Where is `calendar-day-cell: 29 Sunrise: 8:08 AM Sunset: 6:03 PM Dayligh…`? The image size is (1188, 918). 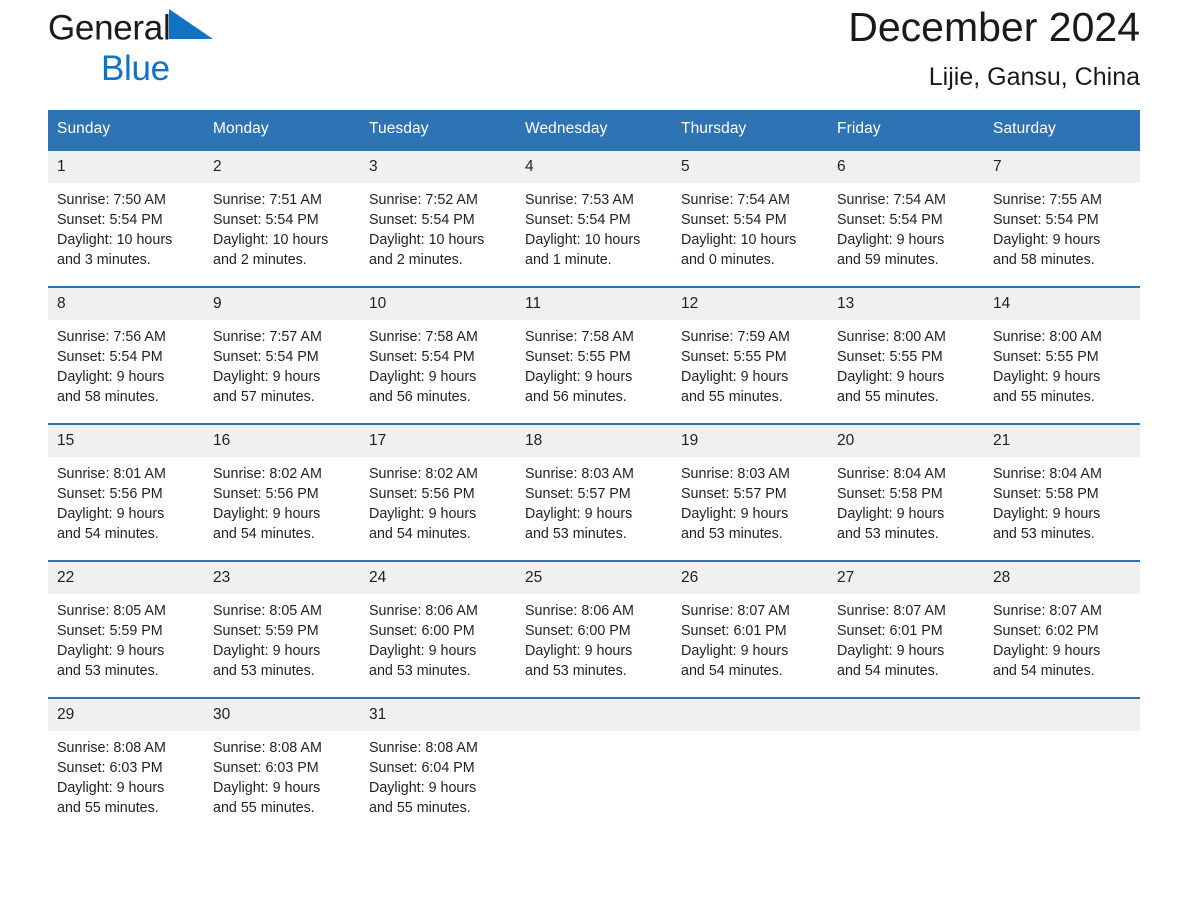
calendar-day-cell: 29 Sunrise: 8:08 AM Sunset: 6:03 PM Dayligh… is located at coordinates (126, 765).